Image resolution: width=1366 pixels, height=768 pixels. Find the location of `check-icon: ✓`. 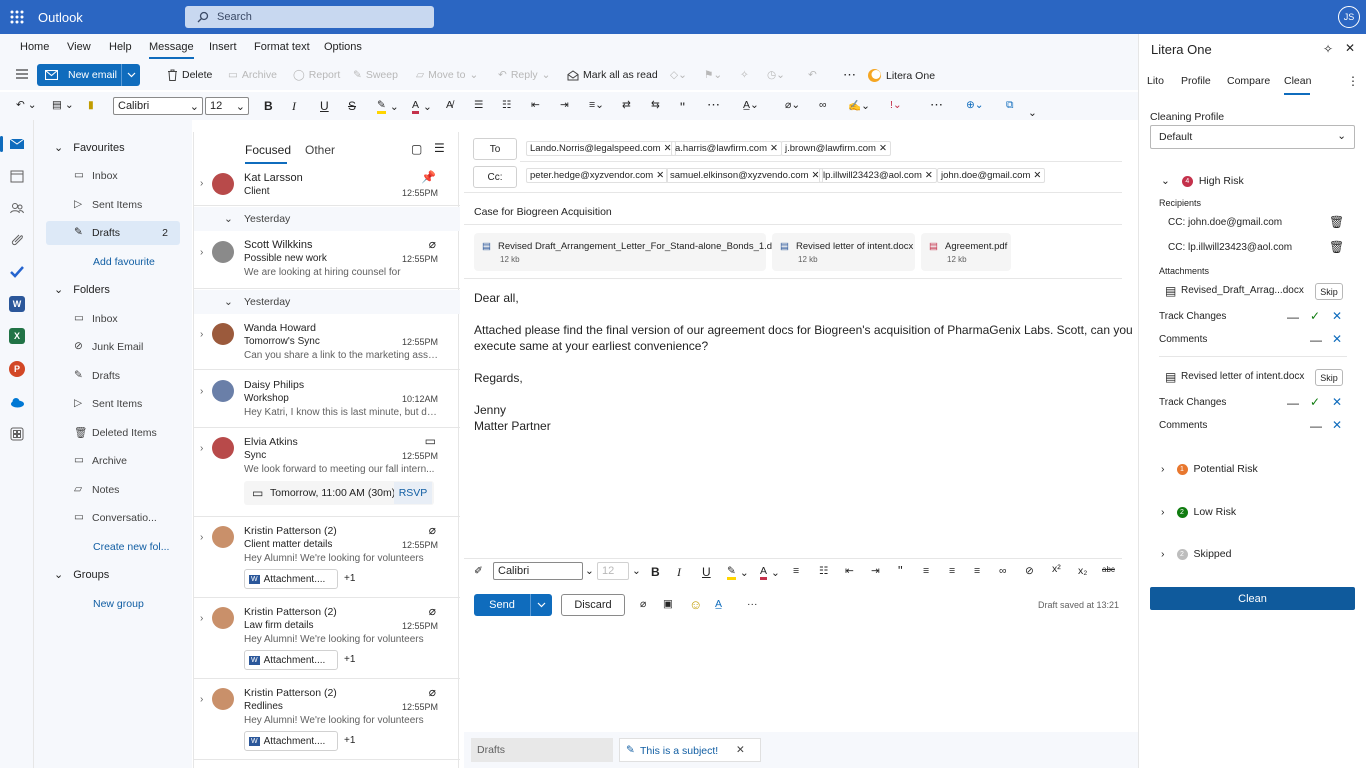

check-icon: ✓ is located at coordinates (1315, 316).